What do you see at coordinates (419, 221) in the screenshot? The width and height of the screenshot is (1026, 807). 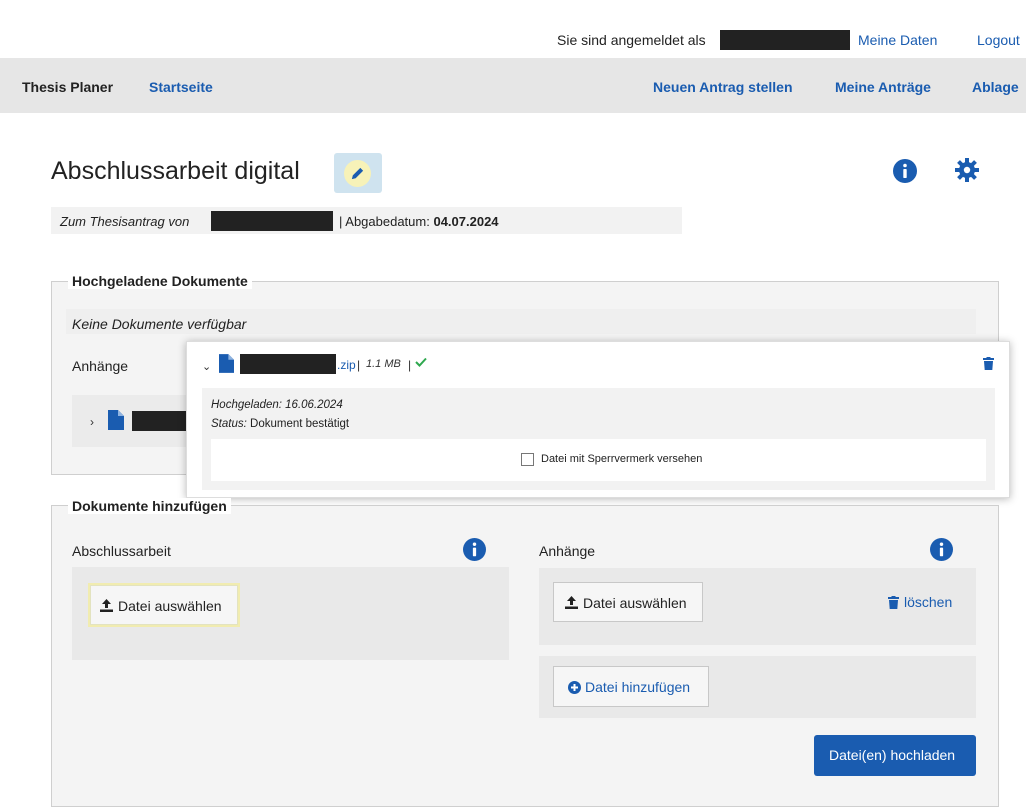 I see `due-date: | Abgabedatum: 04.07.2024` at bounding box center [419, 221].